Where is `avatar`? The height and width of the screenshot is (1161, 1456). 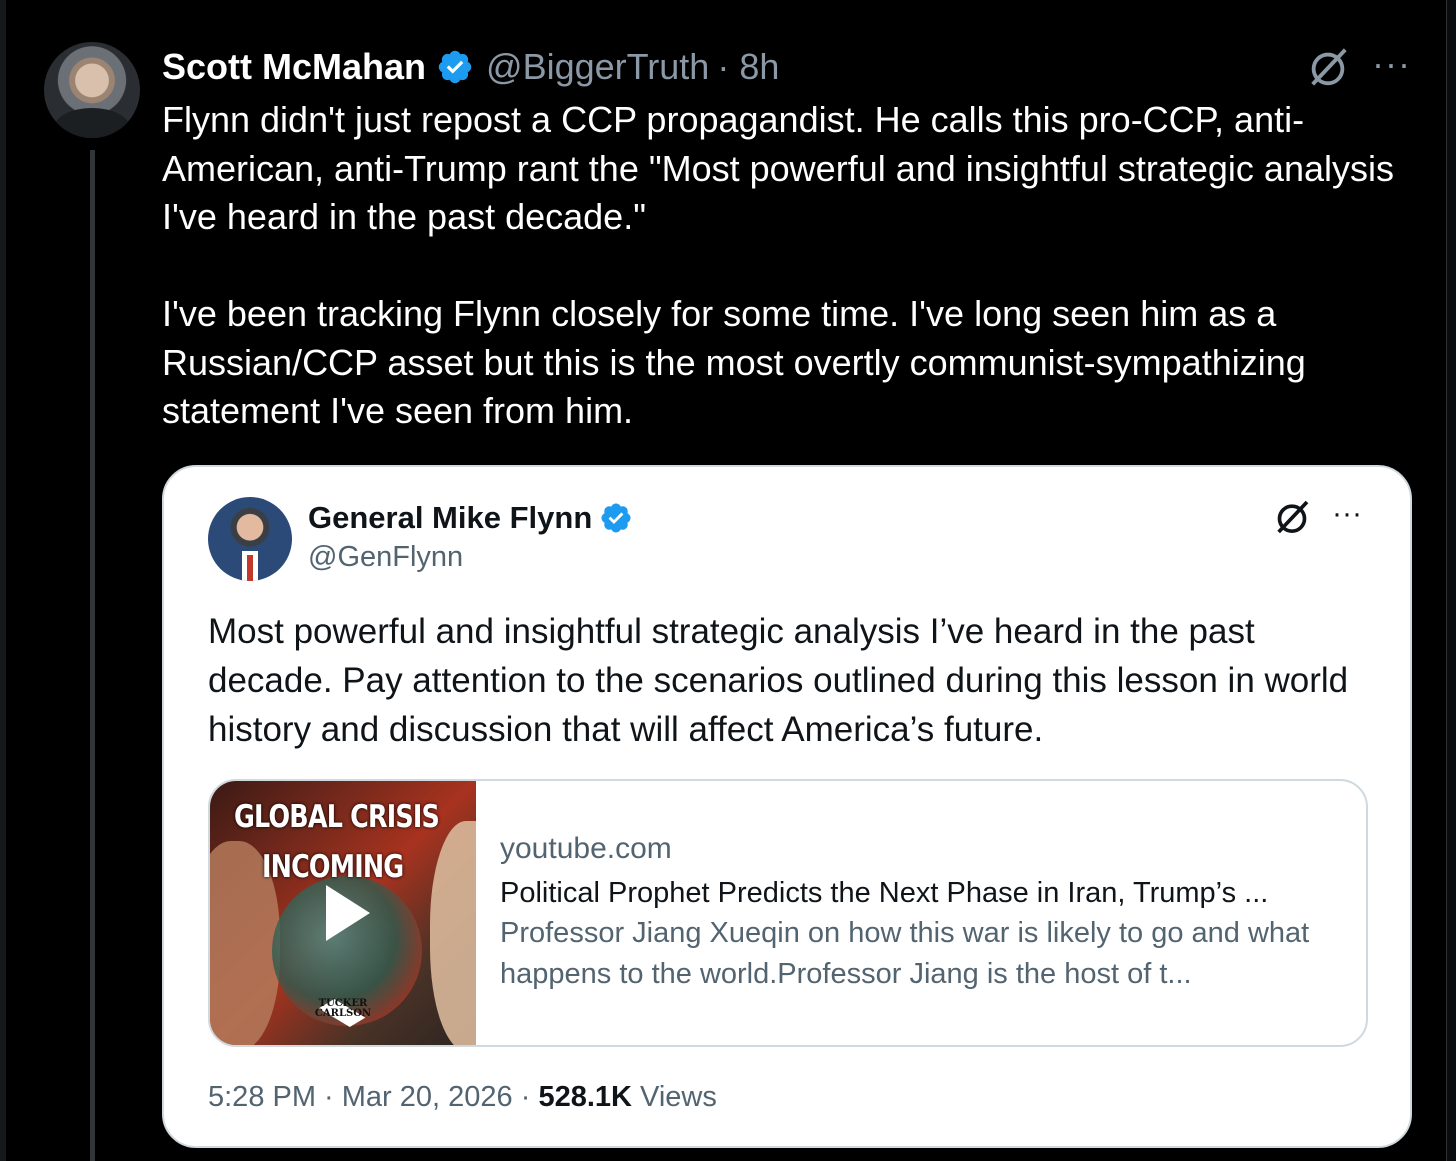 avatar is located at coordinates (92, 90).